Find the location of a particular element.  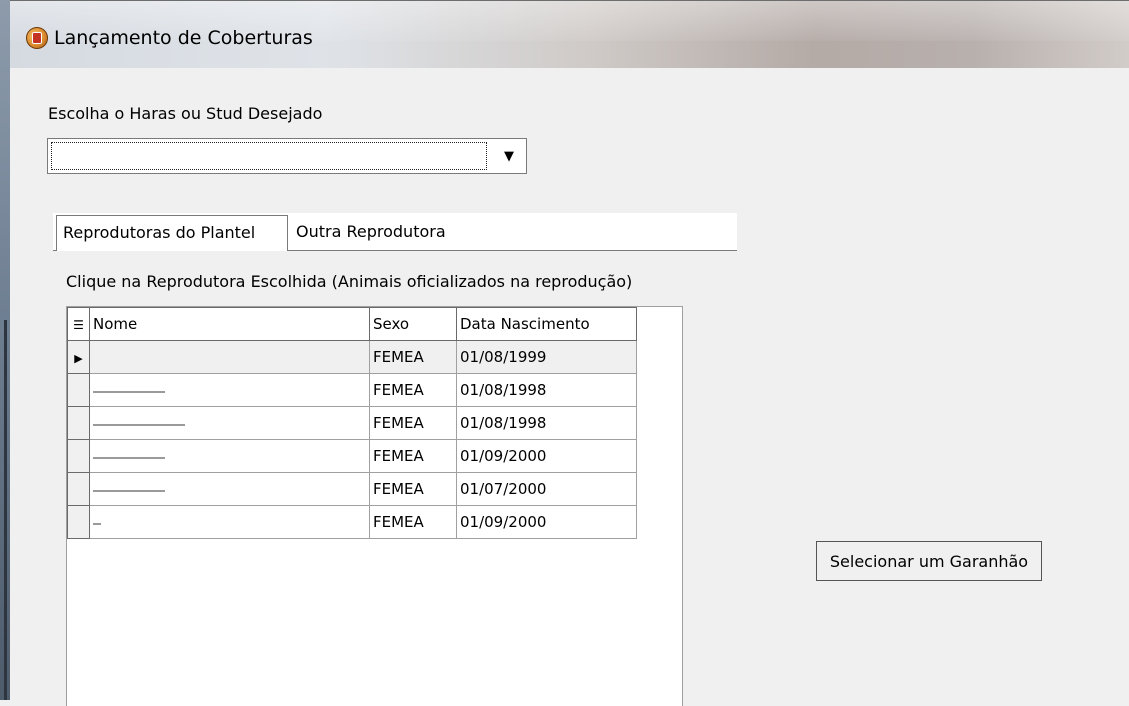

window-left-edge is located at coordinates (5, 350).